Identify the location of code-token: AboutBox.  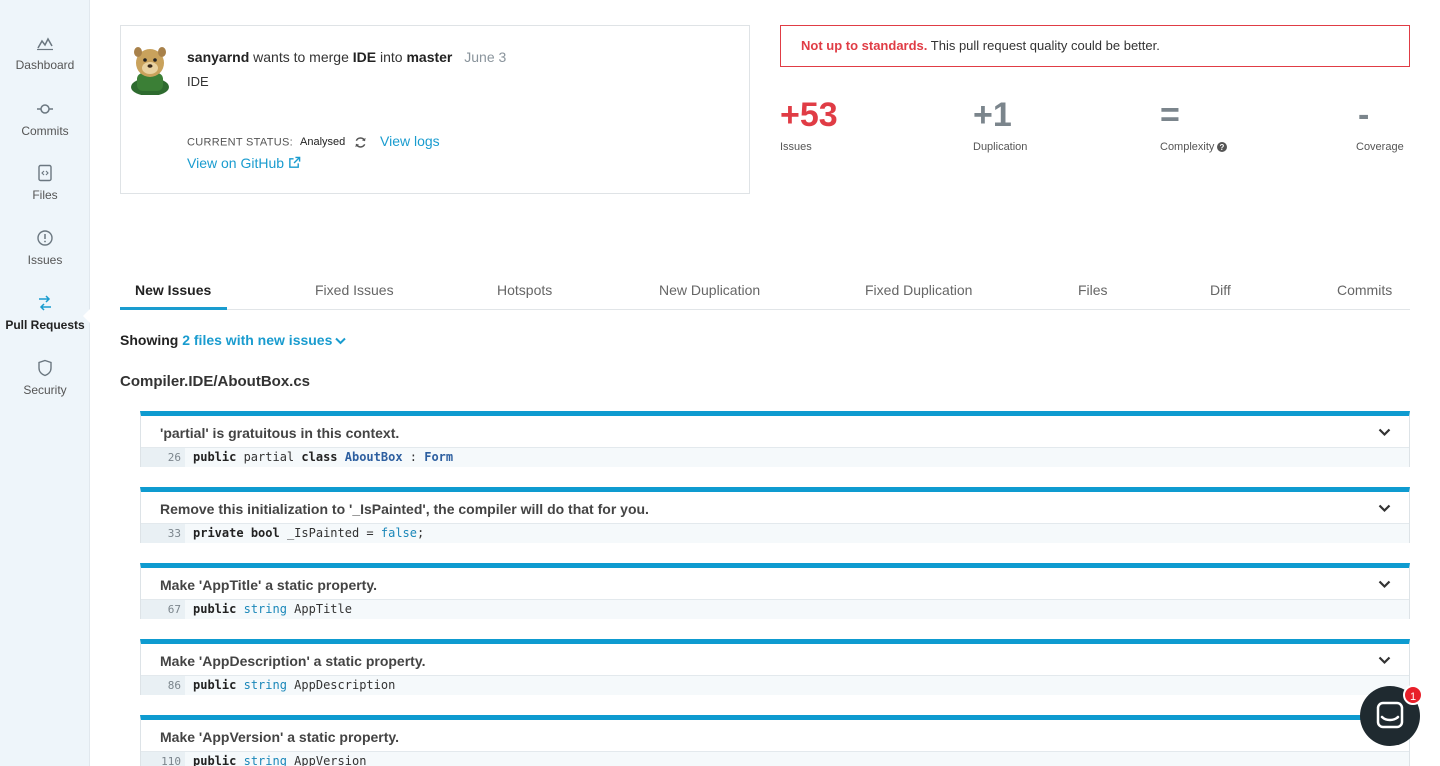
(373, 457).